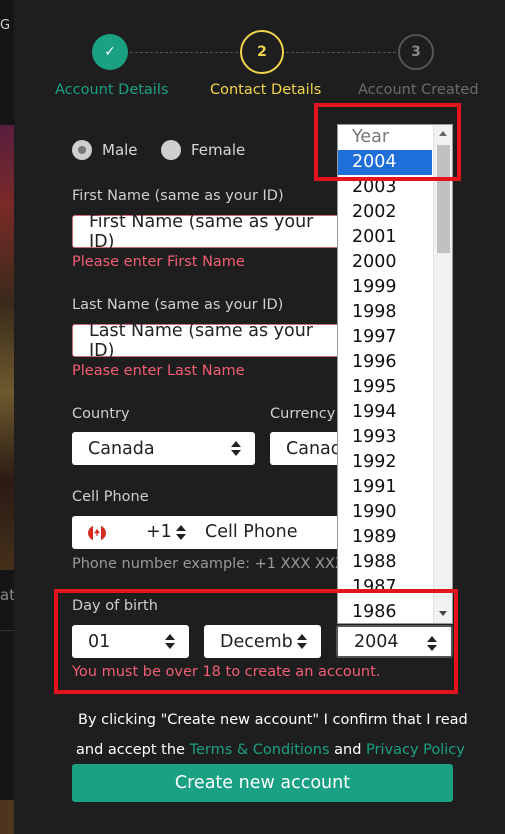 This screenshot has width=505, height=834. What do you see at coordinates (205, 564) in the screenshot?
I see `phone-example-hint: Phone number example: +1 XXX XXX X` at bounding box center [205, 564].